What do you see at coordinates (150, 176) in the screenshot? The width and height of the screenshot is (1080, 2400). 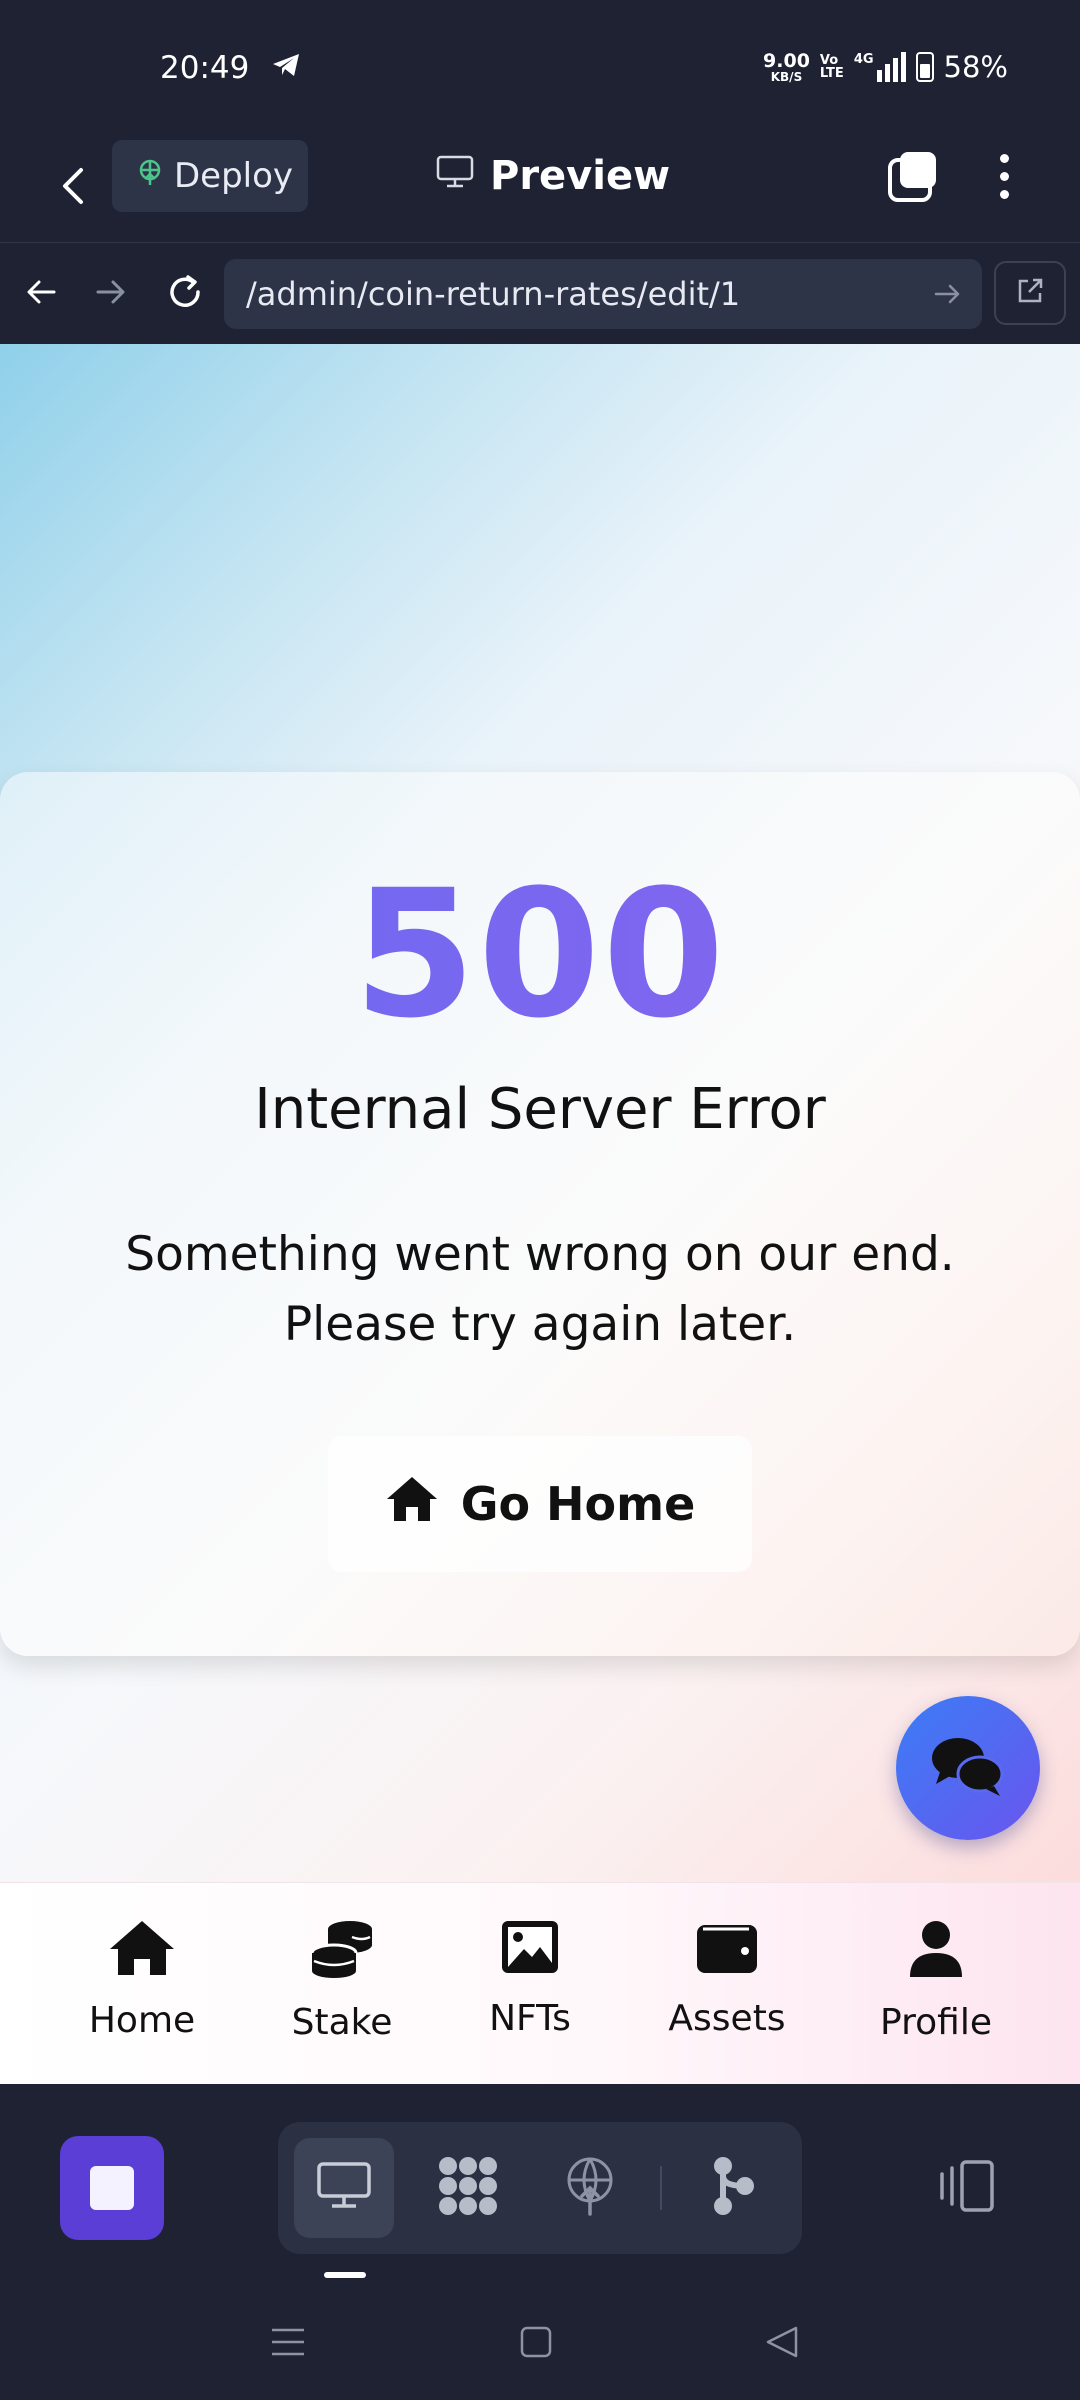 I see `deploy-globe-icon` at bounding box center [150, 176].